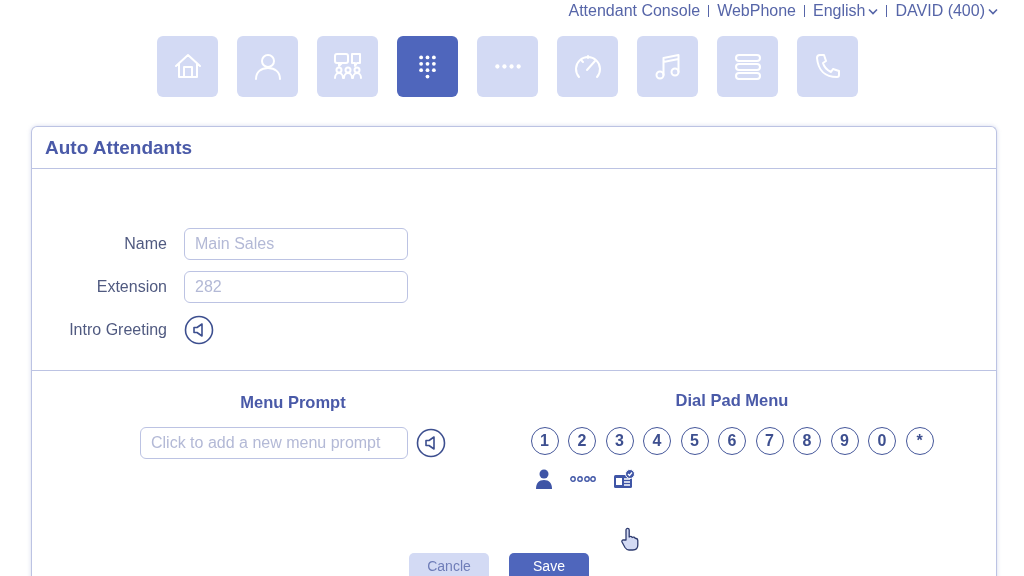 This screenshot has width=1024, height=576. Describe the element at coordinates (274, 443) in the screenshot. I see `menu-prompt-field: Click to add a new menu prompt` at that location.